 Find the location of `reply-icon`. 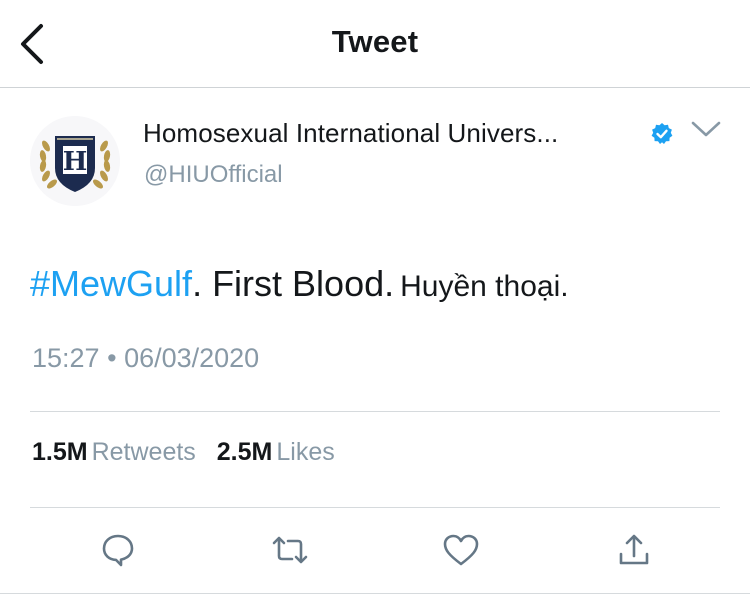

reply-icon is located at coordinates (118, 550).